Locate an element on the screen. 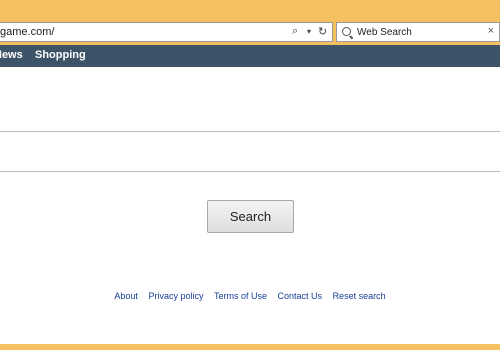 This screenshot has height=350, width=500. chevron-down-icon: ▾ is located at coordinates (309, 31).